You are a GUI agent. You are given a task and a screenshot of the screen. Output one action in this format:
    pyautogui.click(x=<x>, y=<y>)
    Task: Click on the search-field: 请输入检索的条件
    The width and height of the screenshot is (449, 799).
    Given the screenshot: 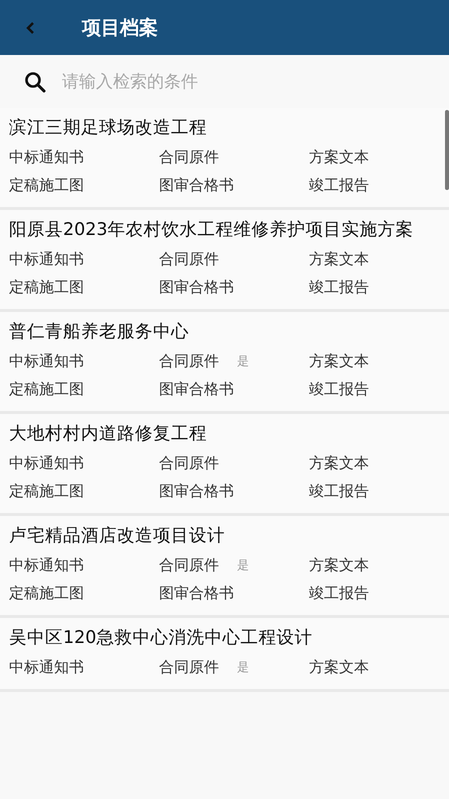 What is the action you would take?
    pyautogui.click(x=227, y=82)
    